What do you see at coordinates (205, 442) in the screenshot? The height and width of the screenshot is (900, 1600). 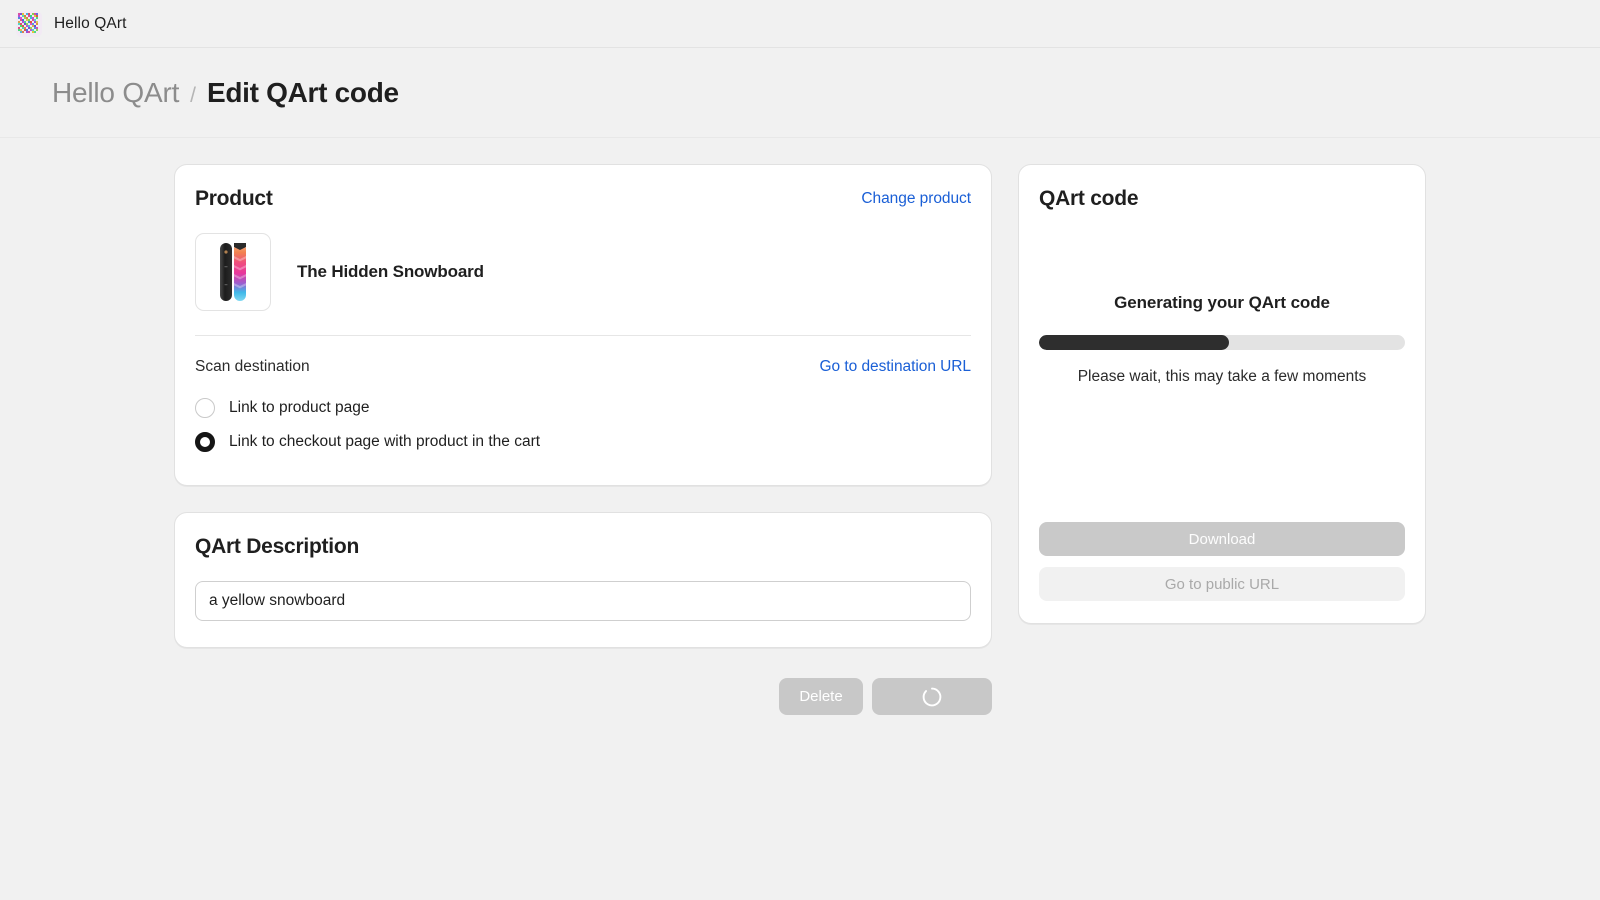 I see `radio-icon-selected` at bounding box center [205, 442].